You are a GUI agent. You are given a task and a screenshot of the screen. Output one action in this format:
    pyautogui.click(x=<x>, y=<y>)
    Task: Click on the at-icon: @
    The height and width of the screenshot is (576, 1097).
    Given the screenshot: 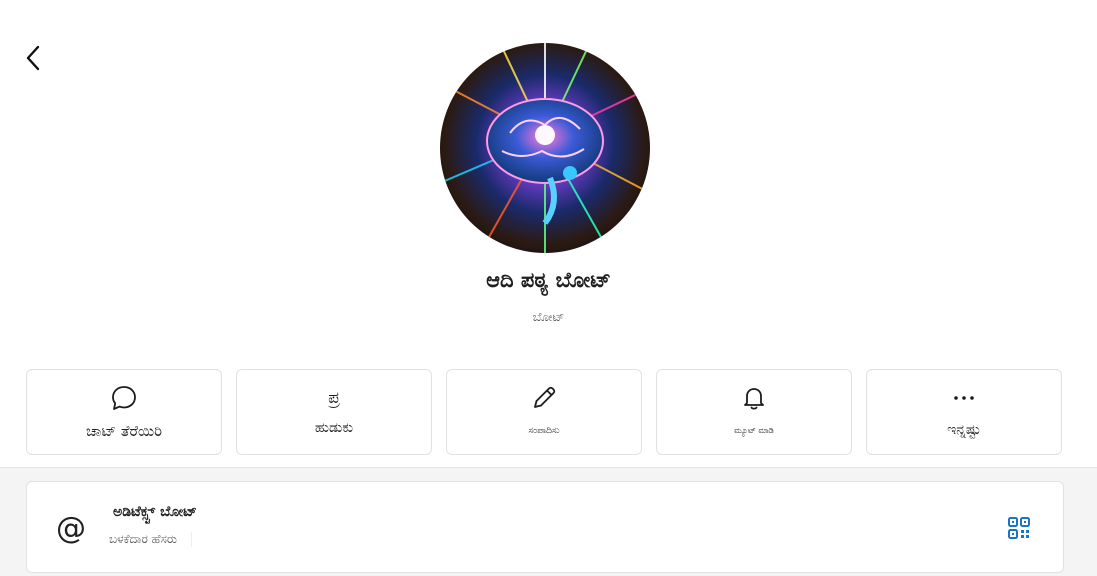 What is the action you would take?
    pyautogui.click(x=71, y=528)
    